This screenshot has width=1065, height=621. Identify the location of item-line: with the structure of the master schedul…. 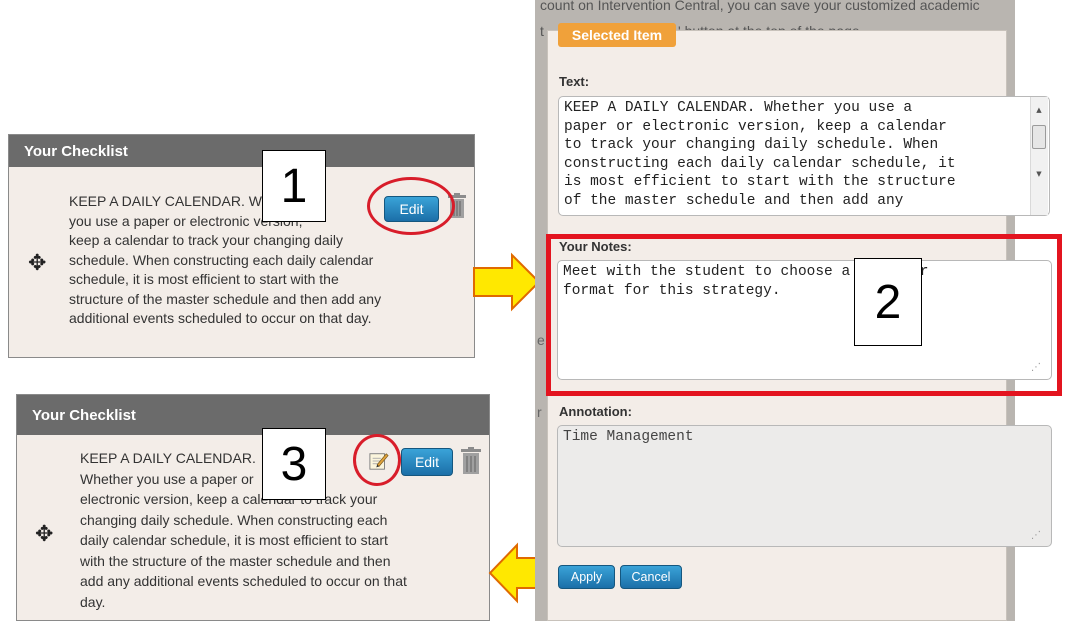
(235, 560).